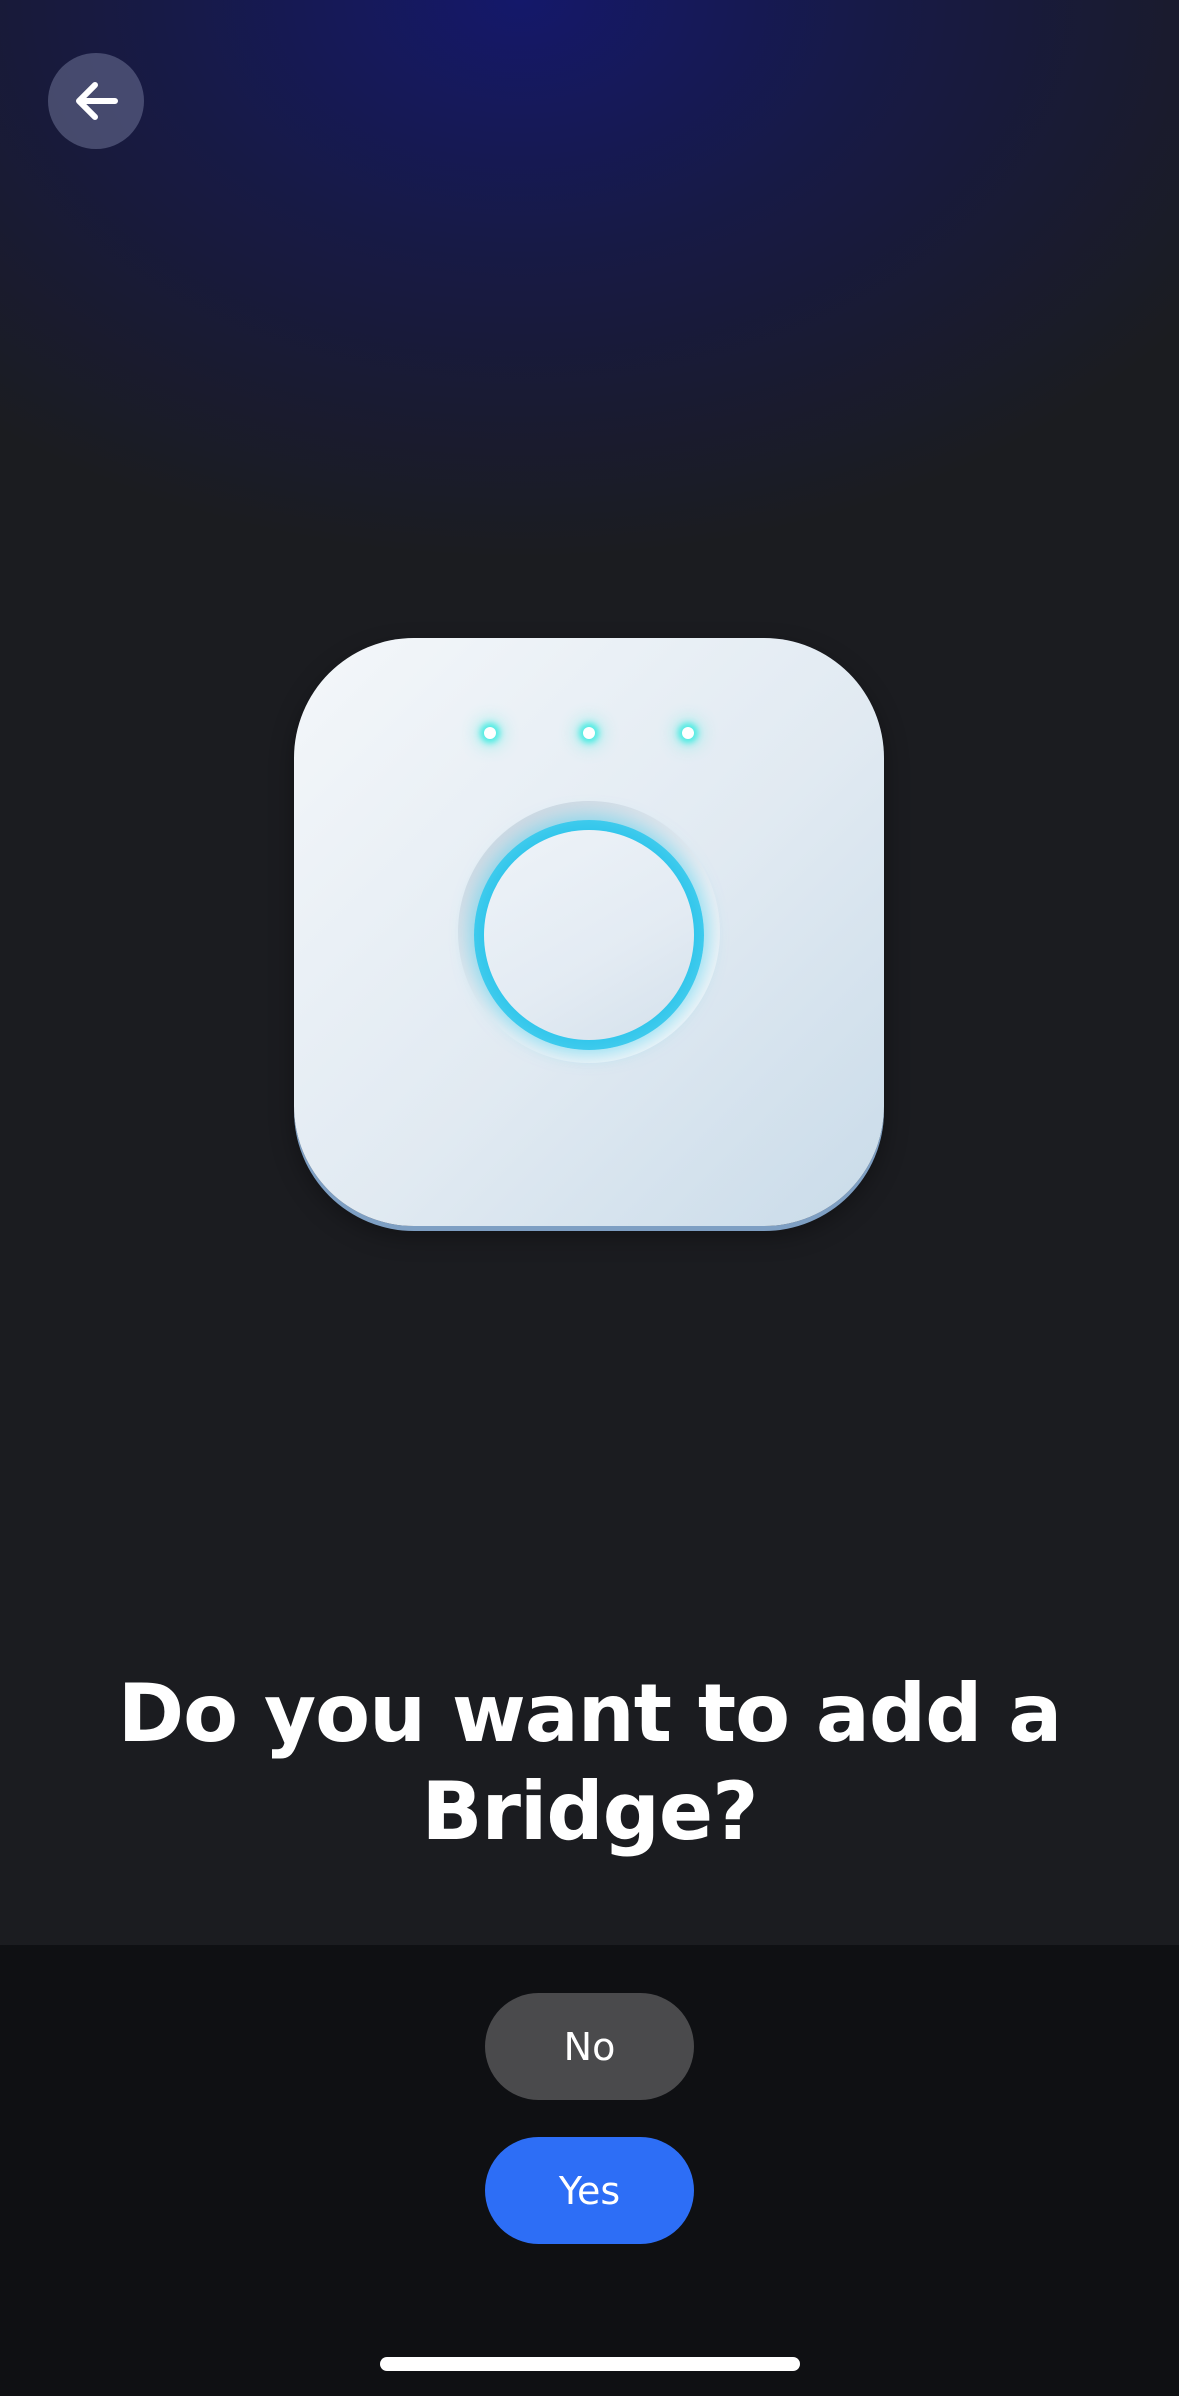 The width and height of the screenshot is (1179, 2396). I want to click on hue-bridge-icon, so click(589, 932).